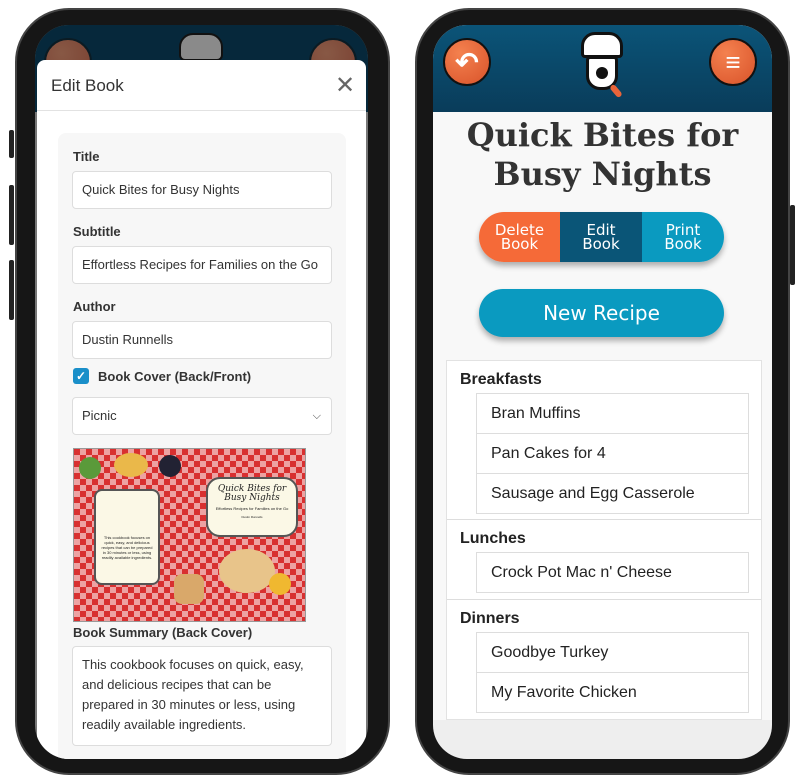  What do you see at coordinates (612, 653) in the screenshot?
I see `recipe-item: Goodbye Turkey` at bounding box center [612, 653].